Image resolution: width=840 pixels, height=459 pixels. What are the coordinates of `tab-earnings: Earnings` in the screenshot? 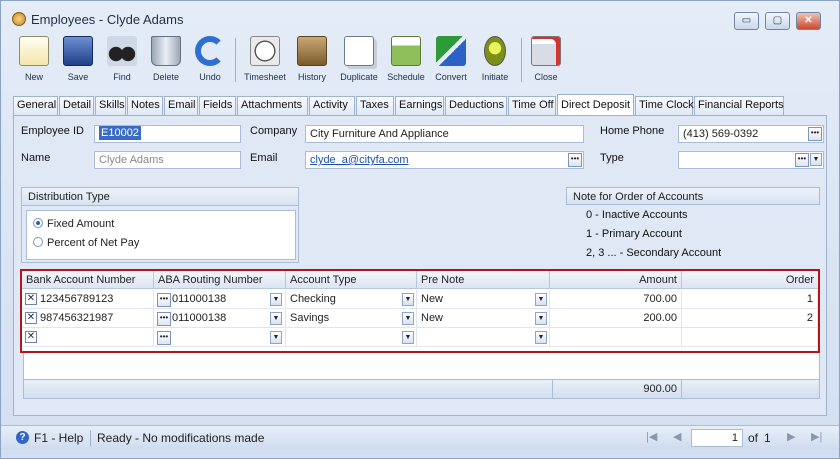 It's located at (419, 105).